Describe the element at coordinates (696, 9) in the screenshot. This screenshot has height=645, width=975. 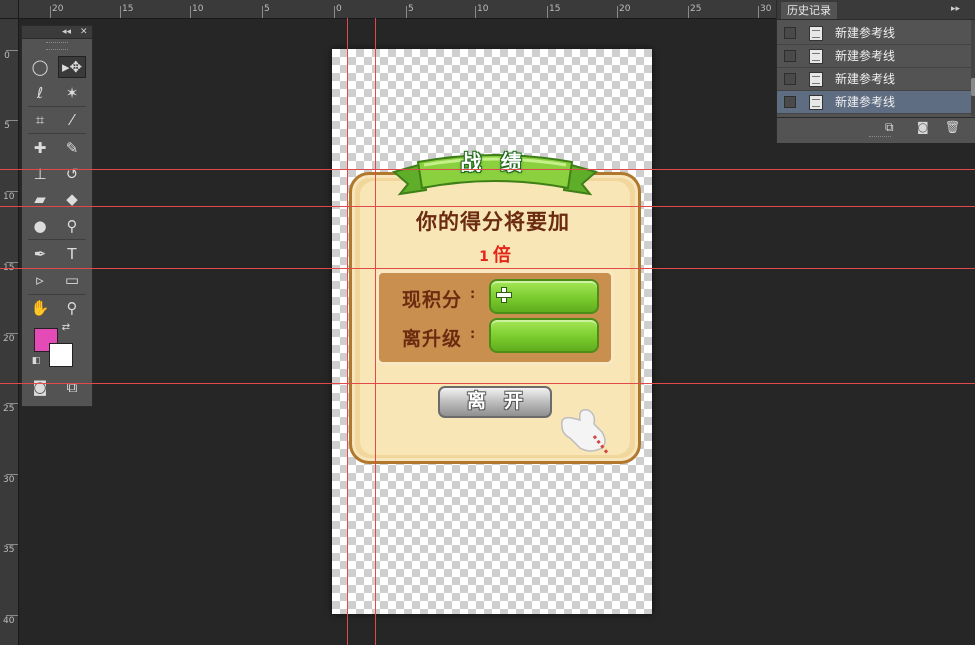
I see `ruler-top-label: 25` at that location.